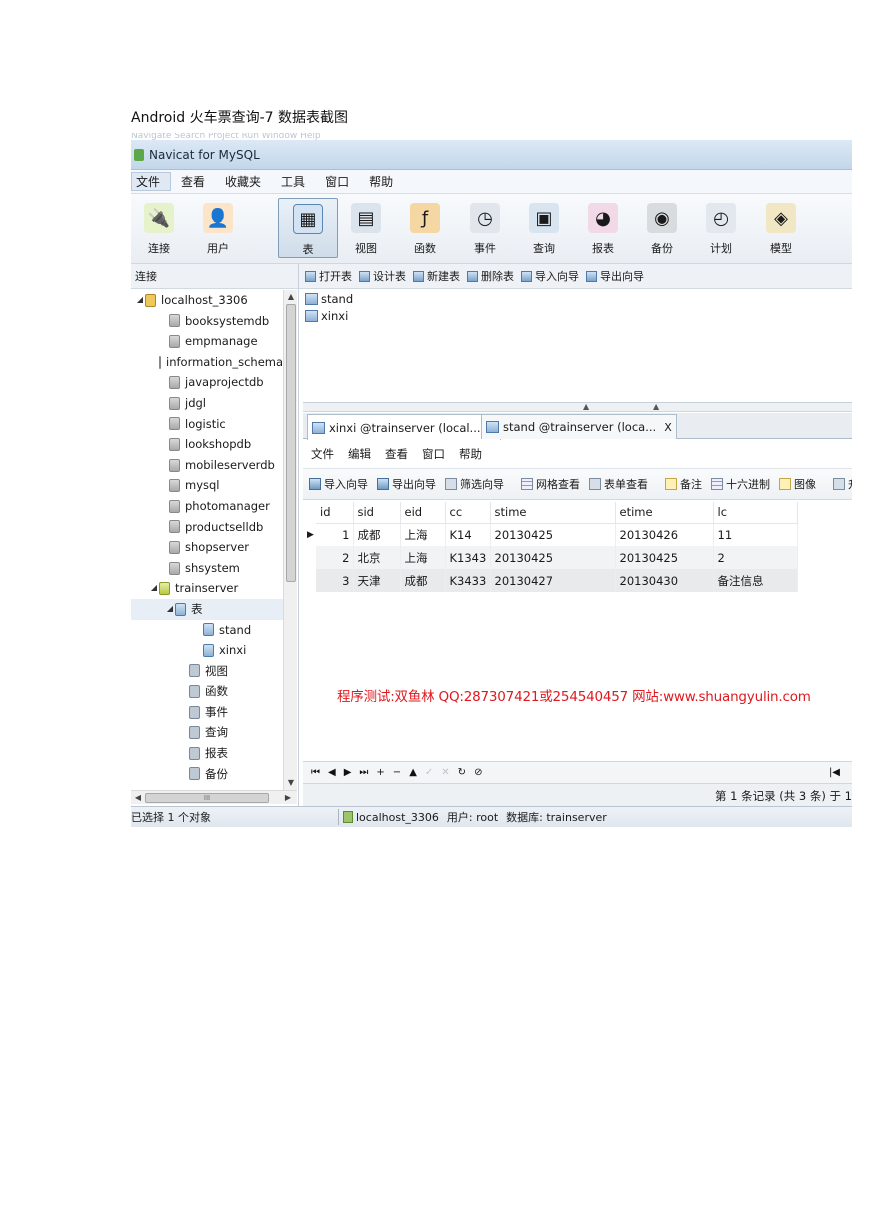 This screenshot has height=1228, width=869. What do you see at coordinates (335, 513) in the screenshot?
I see `column-header: id` at bounding box center [335, 513].